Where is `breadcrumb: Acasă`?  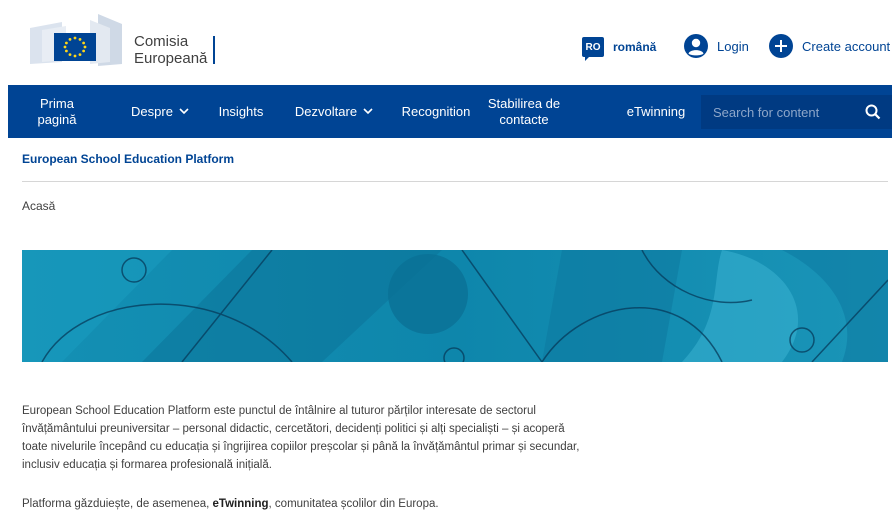 breadcrumb: Acasă is located at coordinates (39, 206).